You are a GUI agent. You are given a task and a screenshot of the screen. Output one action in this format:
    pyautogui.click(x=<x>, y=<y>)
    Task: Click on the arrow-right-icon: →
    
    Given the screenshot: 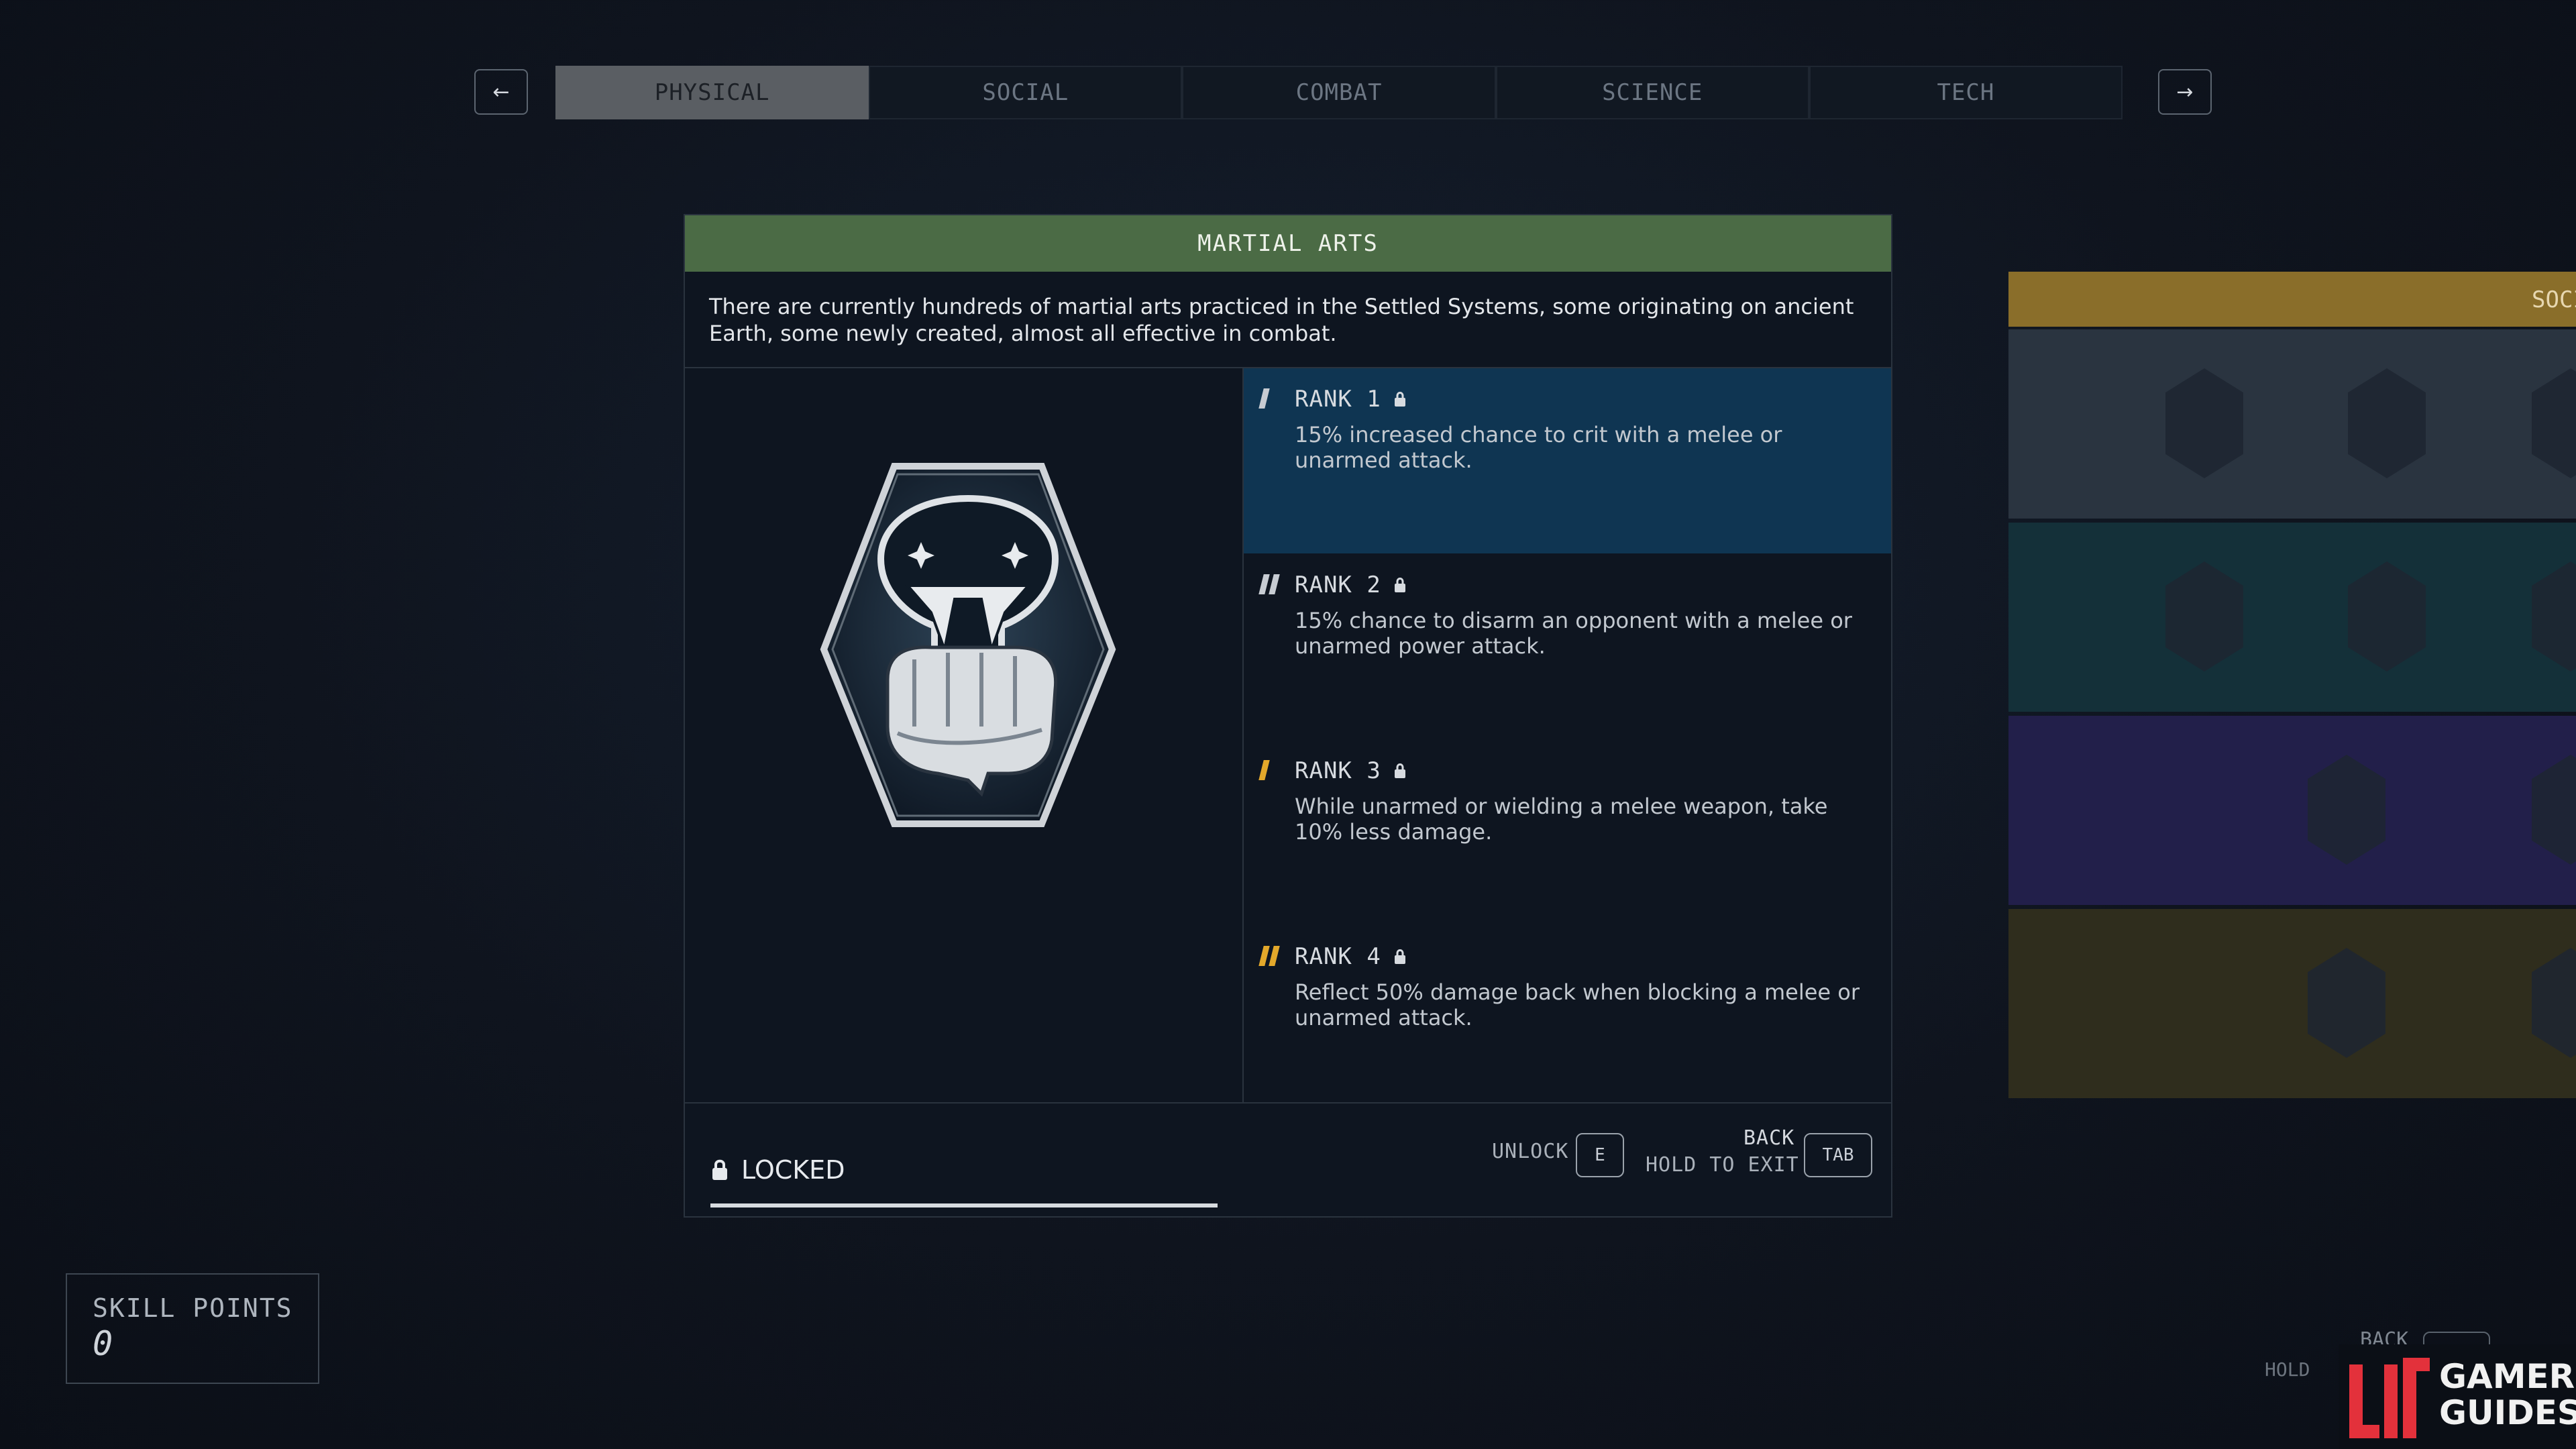 What is the action you would take?
    pyautogui.click(x=2185, y=92)
    